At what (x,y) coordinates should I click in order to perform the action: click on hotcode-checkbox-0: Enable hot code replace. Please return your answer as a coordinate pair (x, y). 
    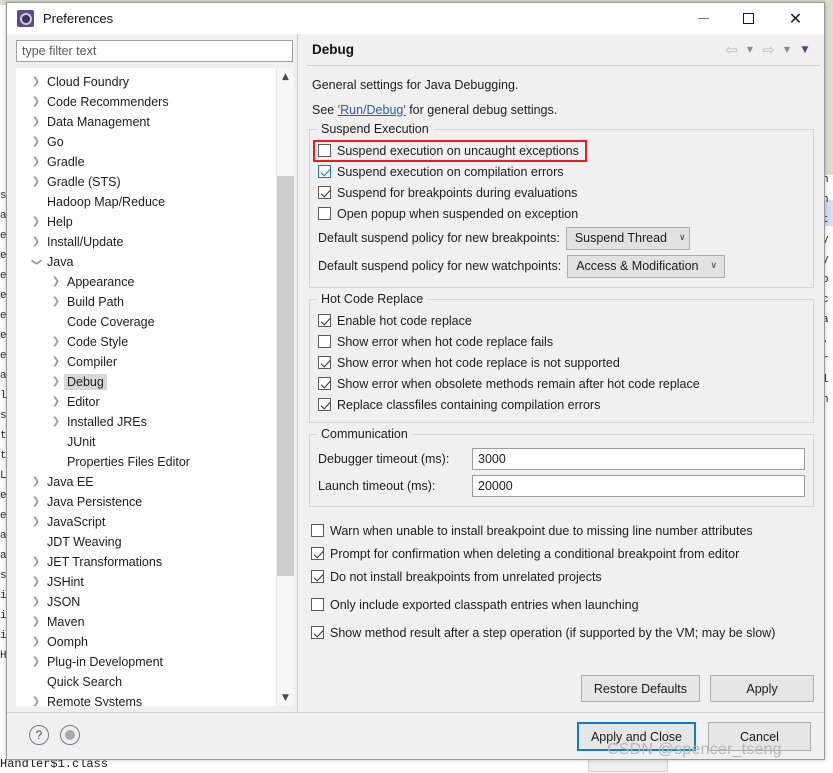
    Looking at the image, I should click on (561, 320).